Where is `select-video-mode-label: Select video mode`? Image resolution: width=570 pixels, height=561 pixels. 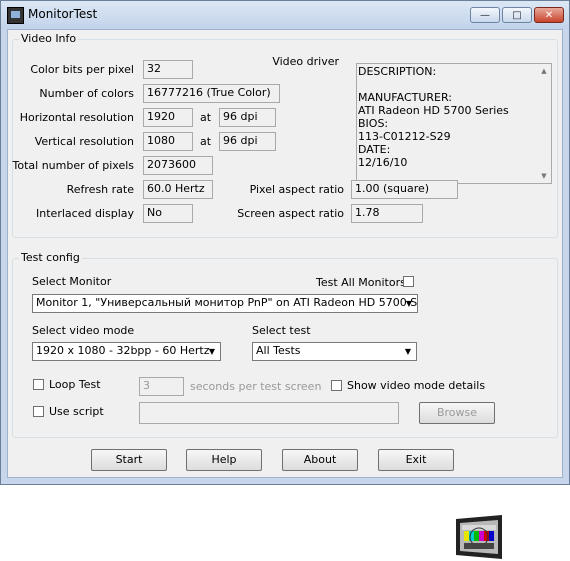
select-video-mode-label: Select video mode is located at coordinates (83, 330).